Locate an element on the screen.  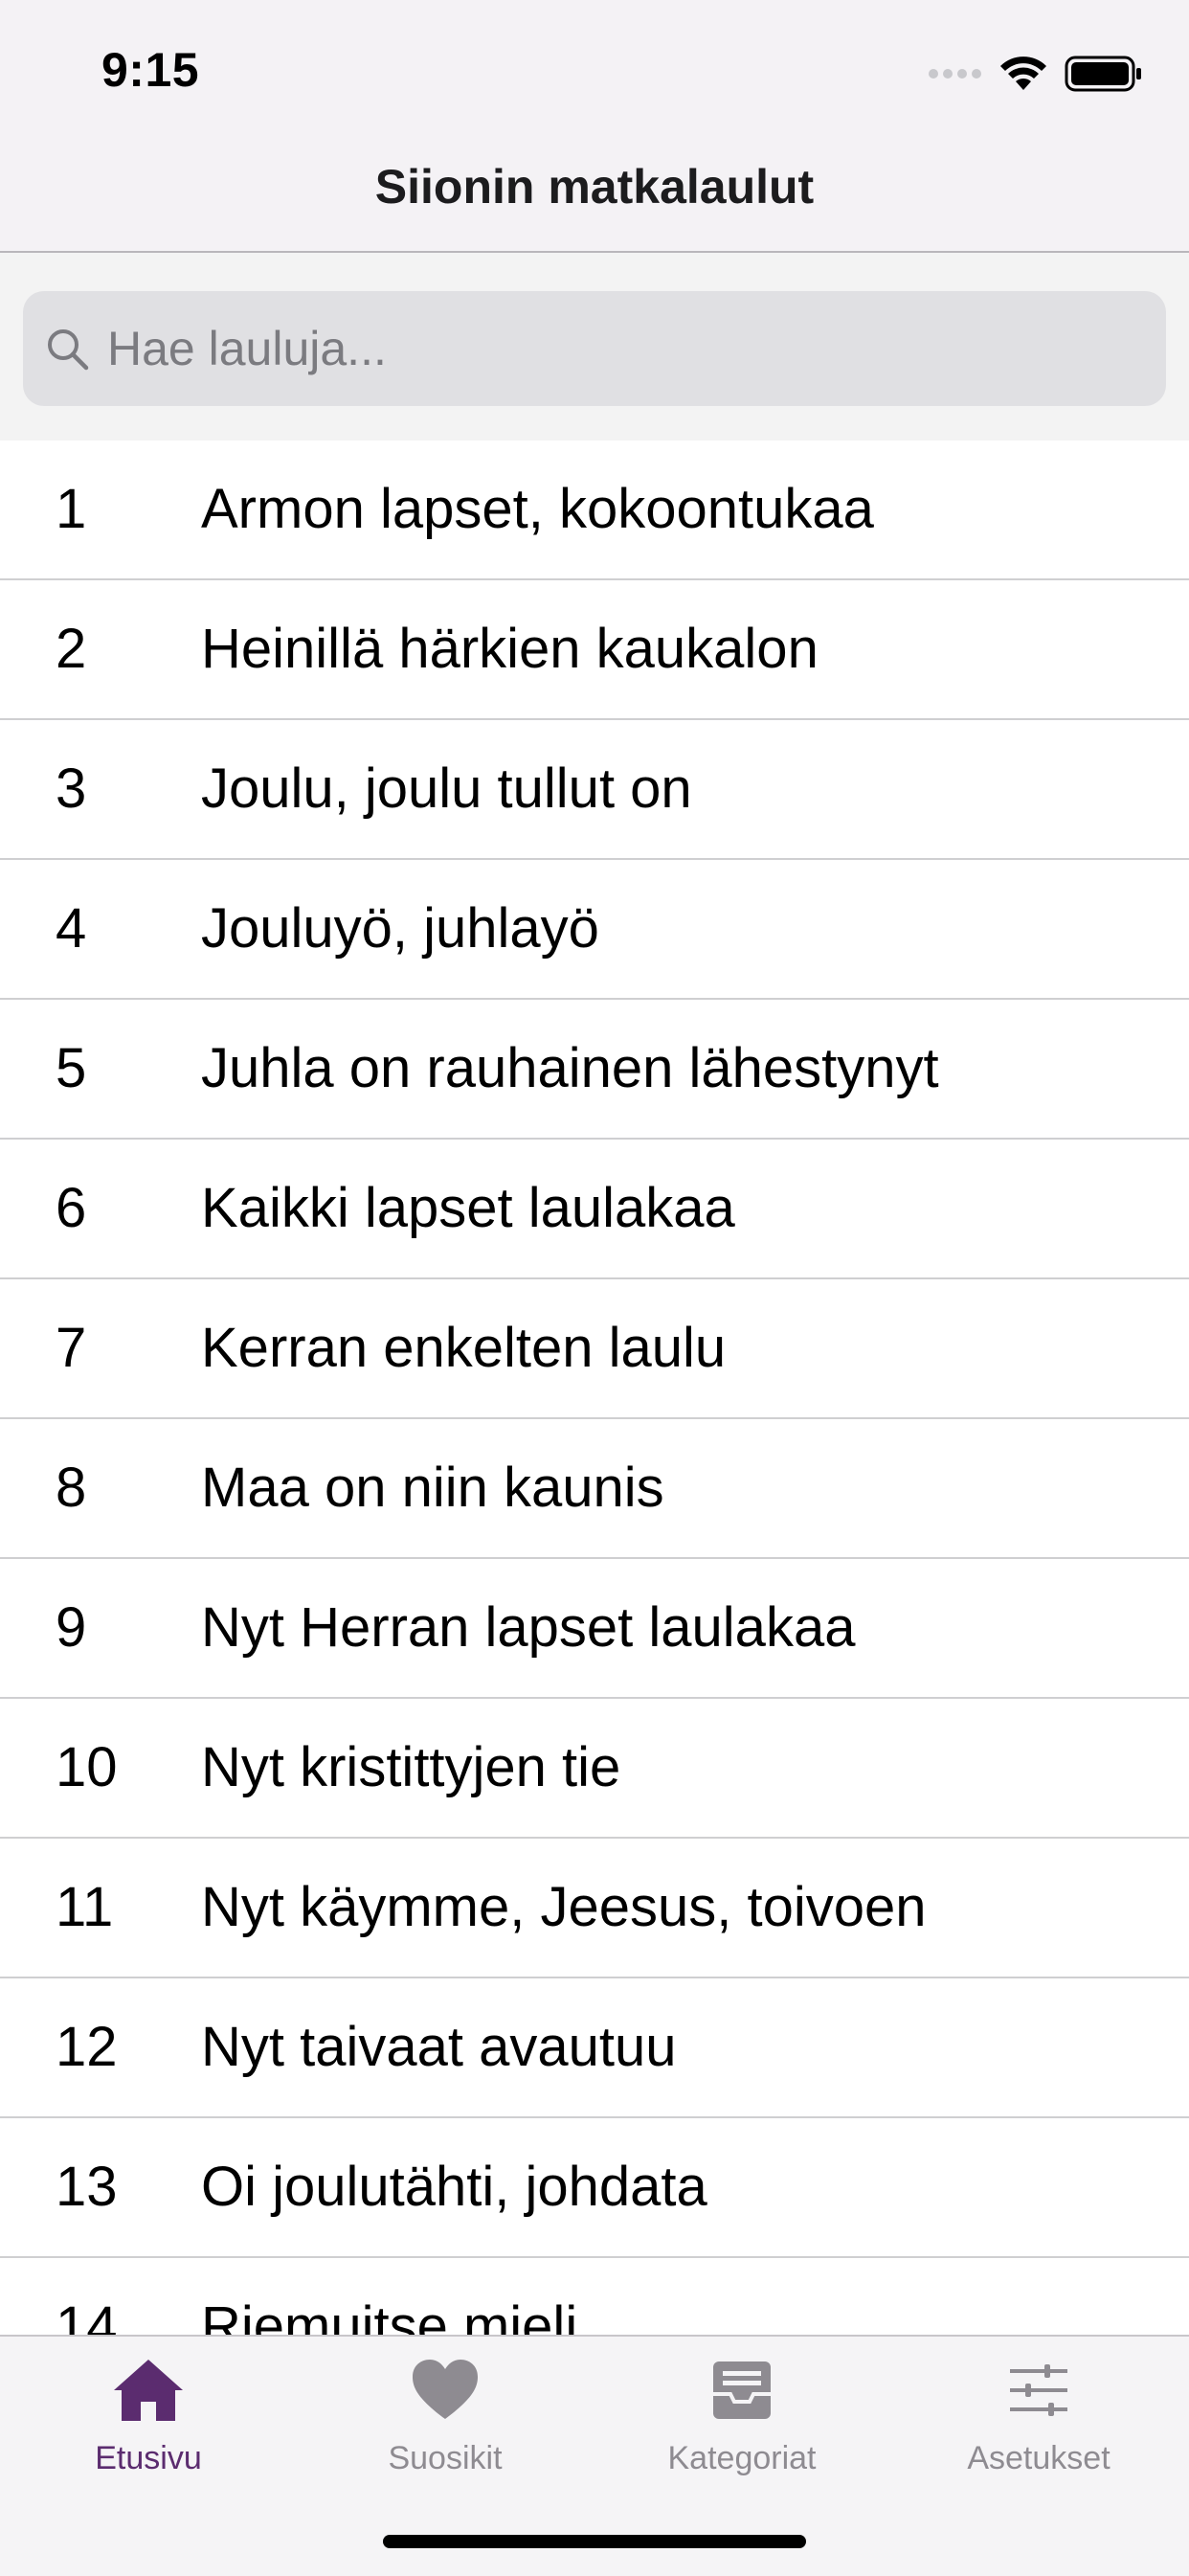
search-input is located at coordinates (624, 348).